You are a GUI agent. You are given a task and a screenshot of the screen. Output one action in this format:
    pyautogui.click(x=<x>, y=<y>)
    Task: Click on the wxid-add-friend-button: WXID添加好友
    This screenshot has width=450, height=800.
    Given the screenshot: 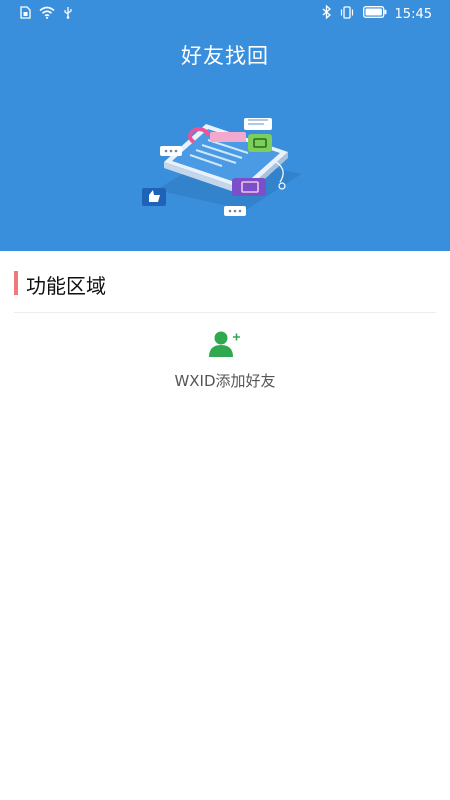 What is the action you would take?
    pyautogui.click(x=225, y=363)
    